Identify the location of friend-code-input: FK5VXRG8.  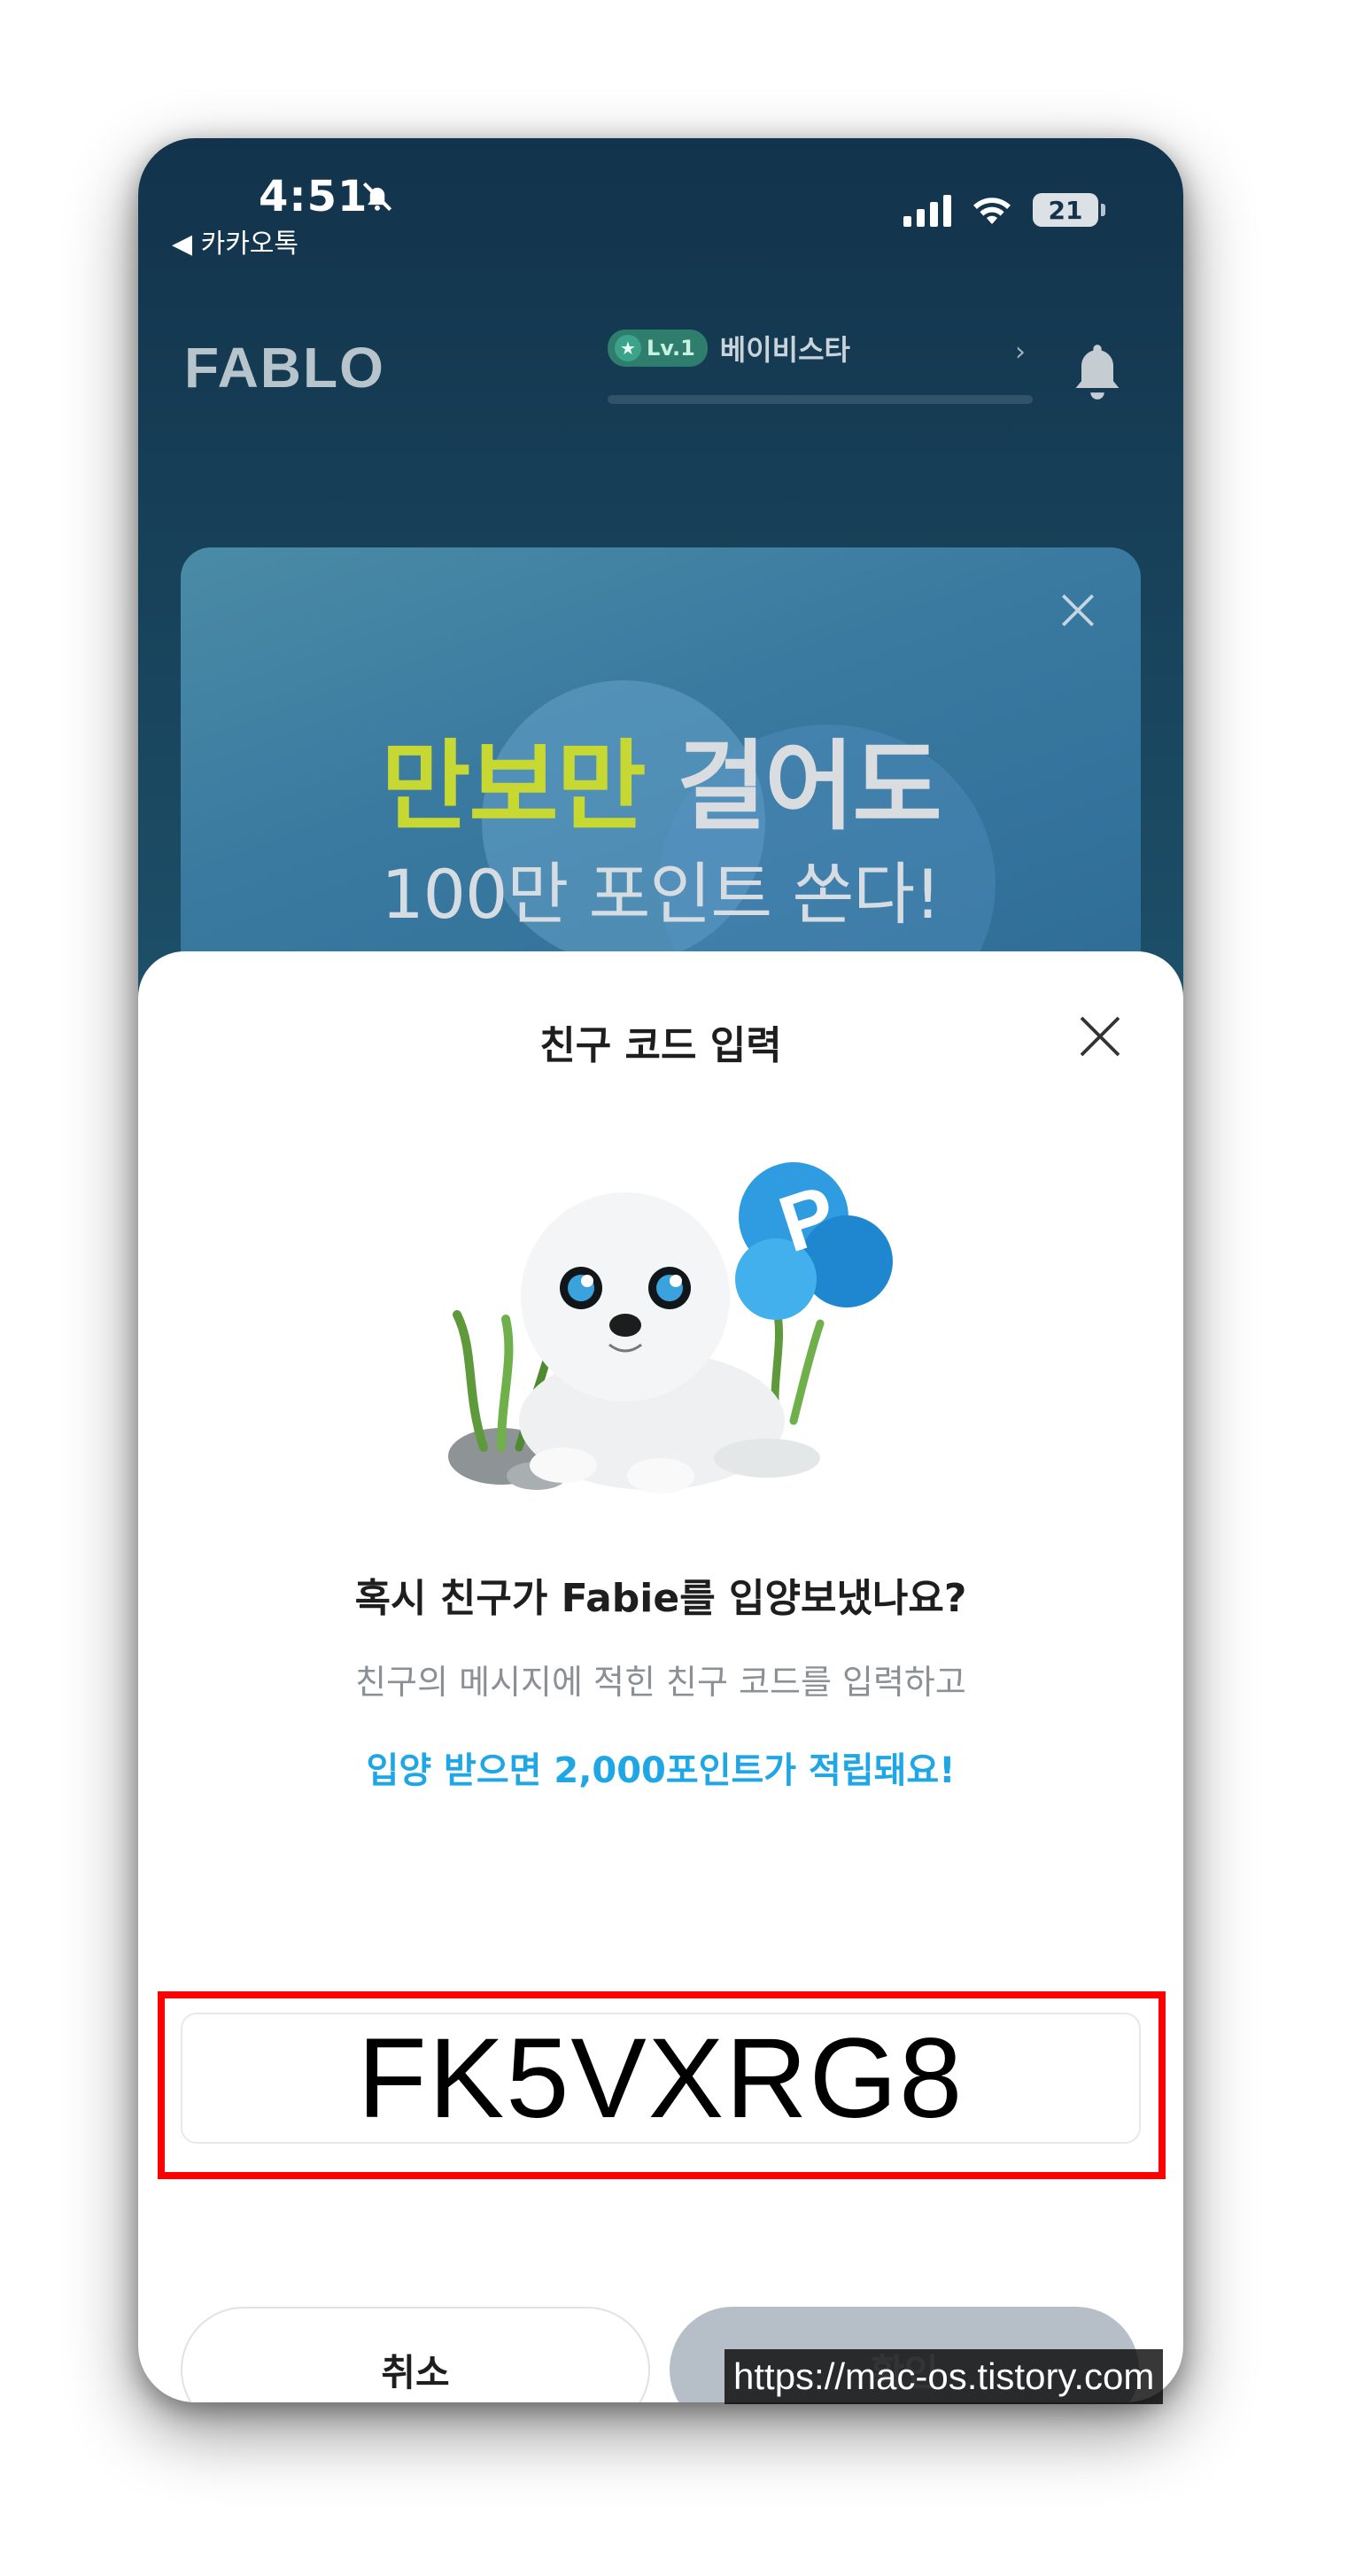
(661, 2078).